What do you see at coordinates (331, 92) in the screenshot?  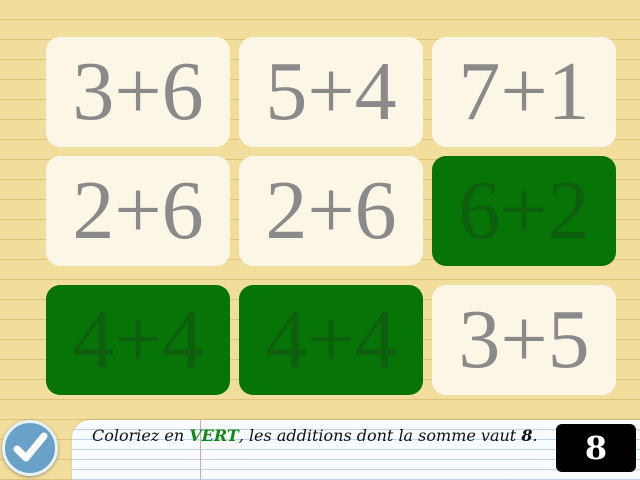 I see `tile-2: 5+4` at bounding box center [331, 92].